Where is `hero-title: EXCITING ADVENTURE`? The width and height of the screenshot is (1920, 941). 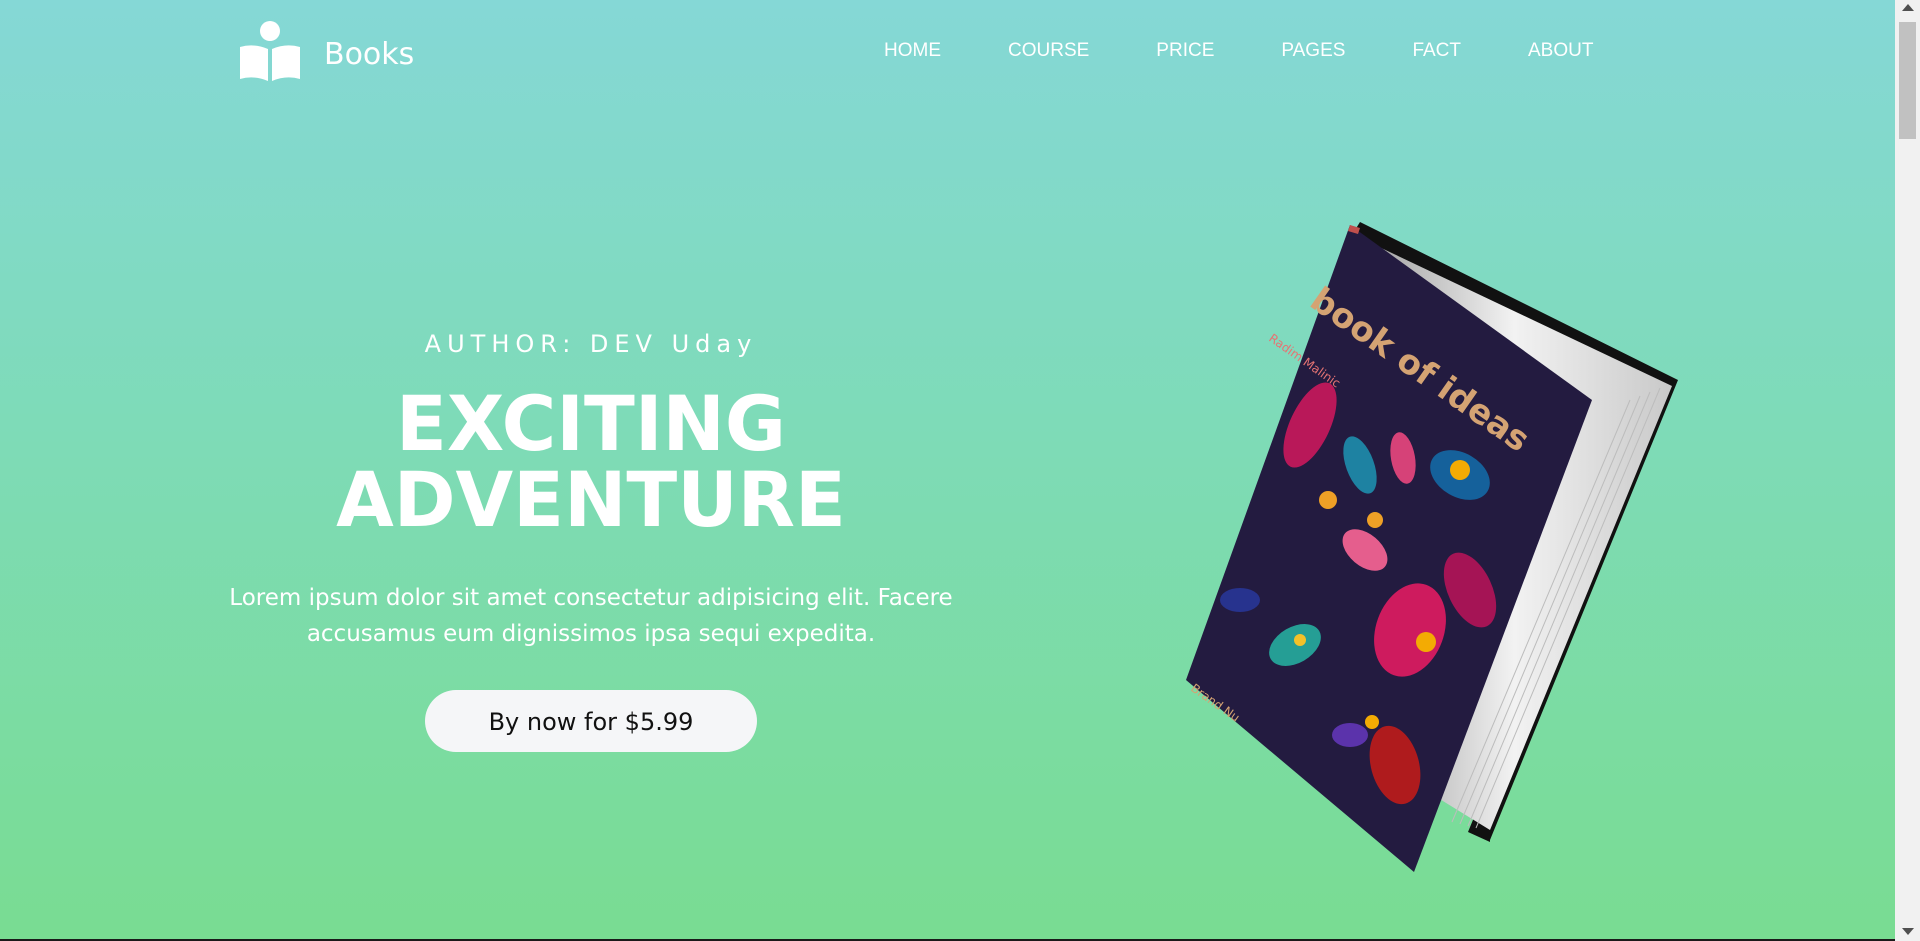 hero-title: EXCITING ADVENTURE is located at coordinates (591, 461).